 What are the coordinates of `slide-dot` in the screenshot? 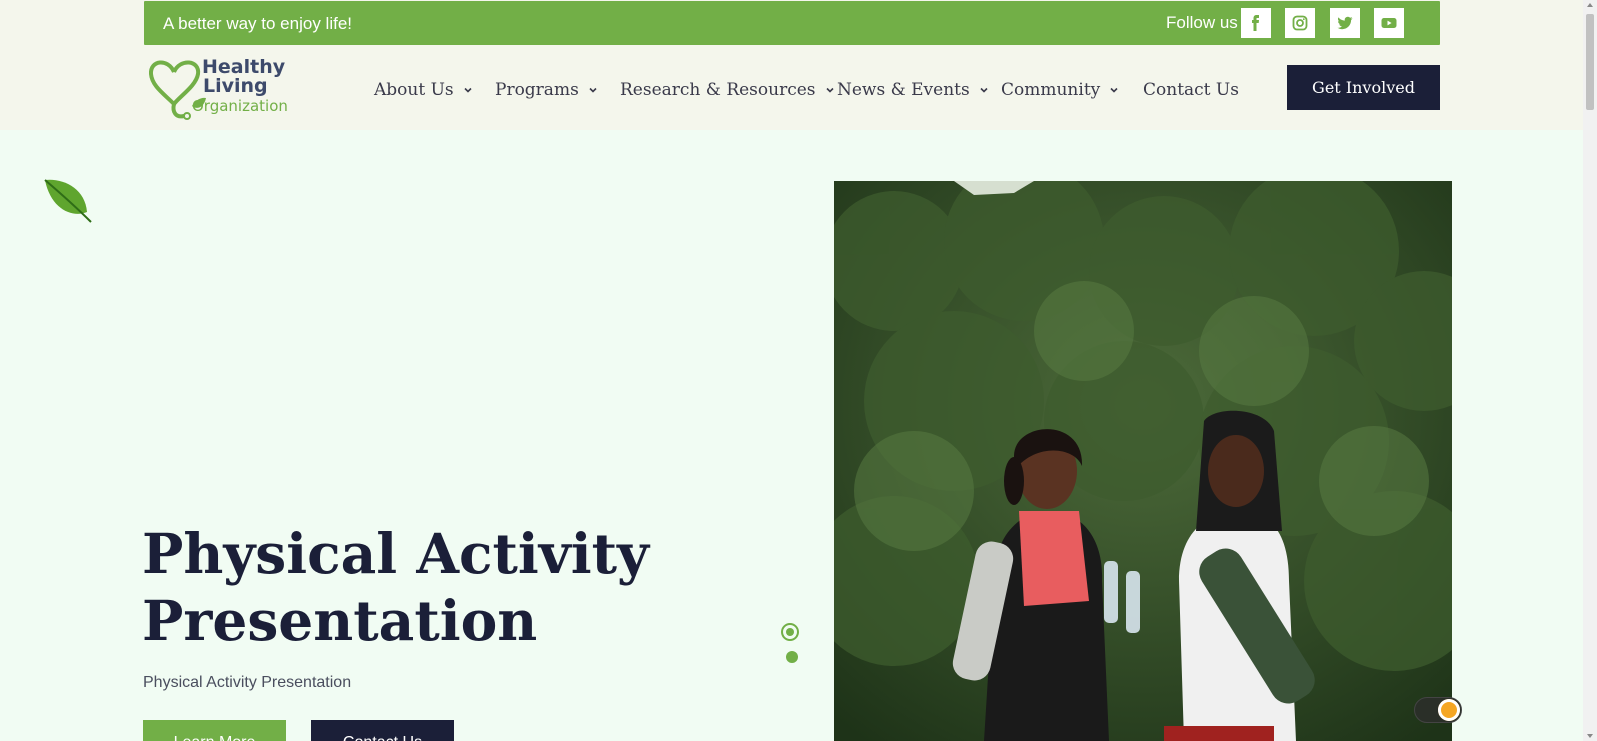 It's located at (792, 657).